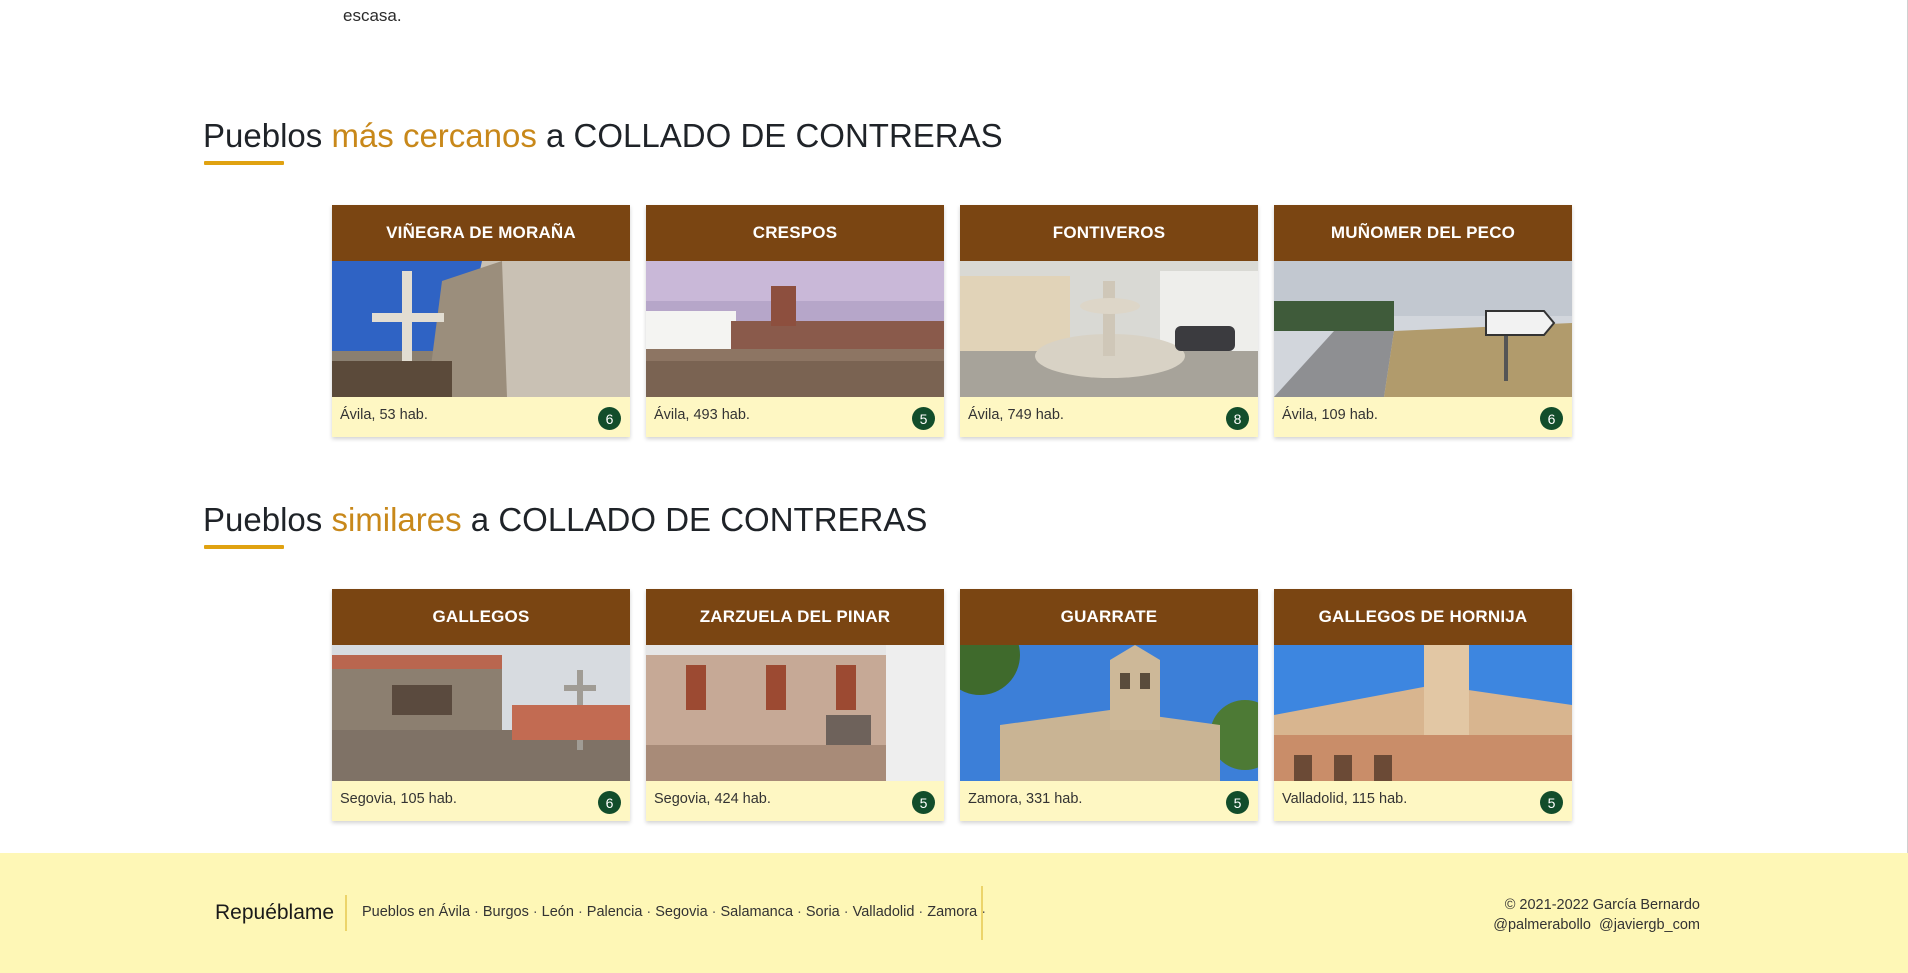 The height and width of the screenshot is (973, 1908). I want to click on brick-church-photo, so click(1423, 713).